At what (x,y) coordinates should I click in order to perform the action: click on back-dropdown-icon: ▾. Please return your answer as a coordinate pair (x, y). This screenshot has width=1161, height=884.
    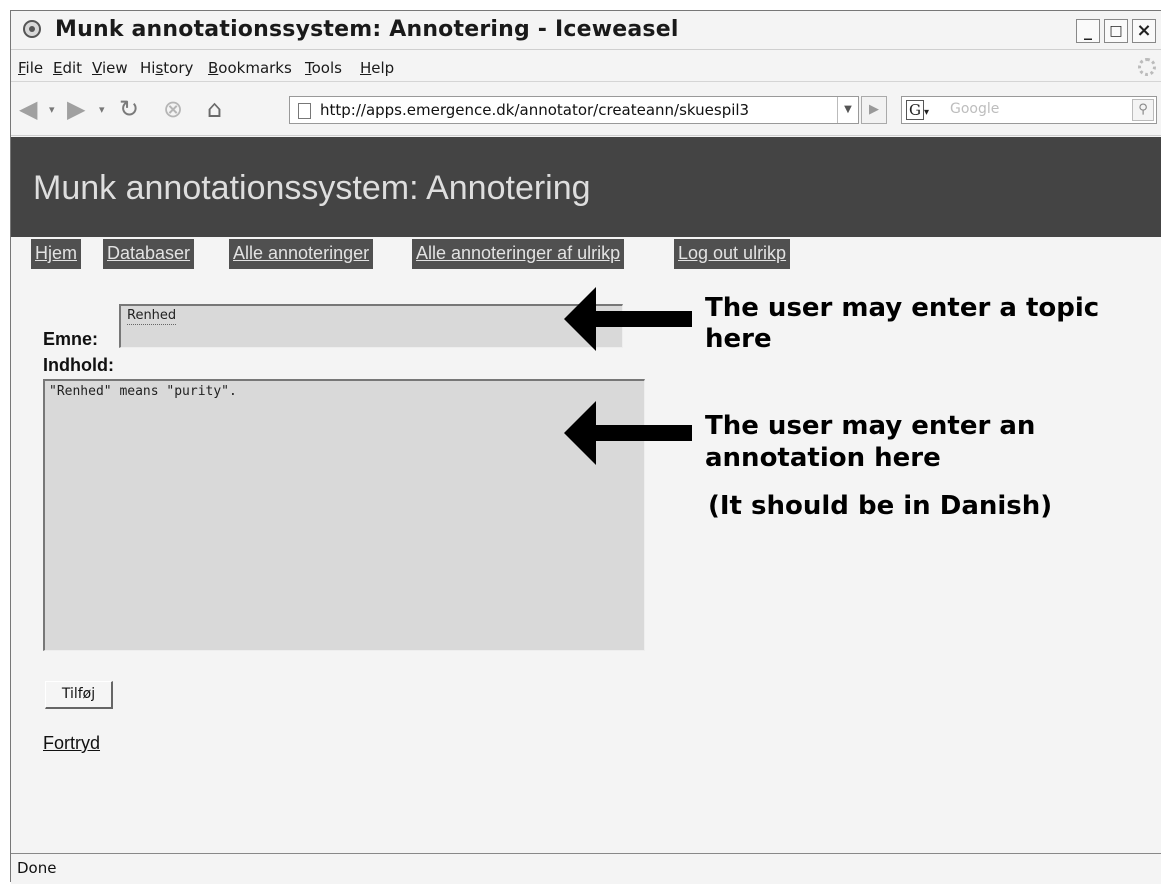
    Looking at the image, I should click on (52, 109).